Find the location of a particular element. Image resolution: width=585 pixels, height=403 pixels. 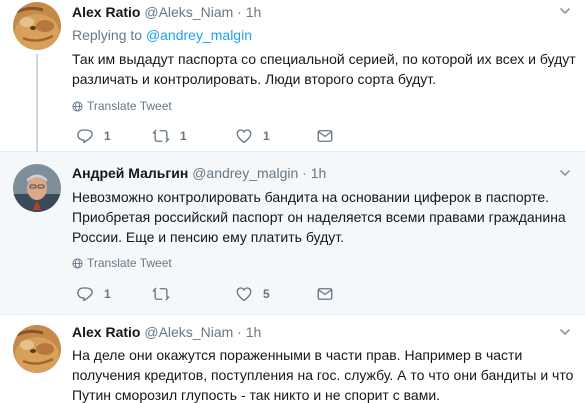

author-handle: @andrey_malgin is located at coordinates (245, 173).